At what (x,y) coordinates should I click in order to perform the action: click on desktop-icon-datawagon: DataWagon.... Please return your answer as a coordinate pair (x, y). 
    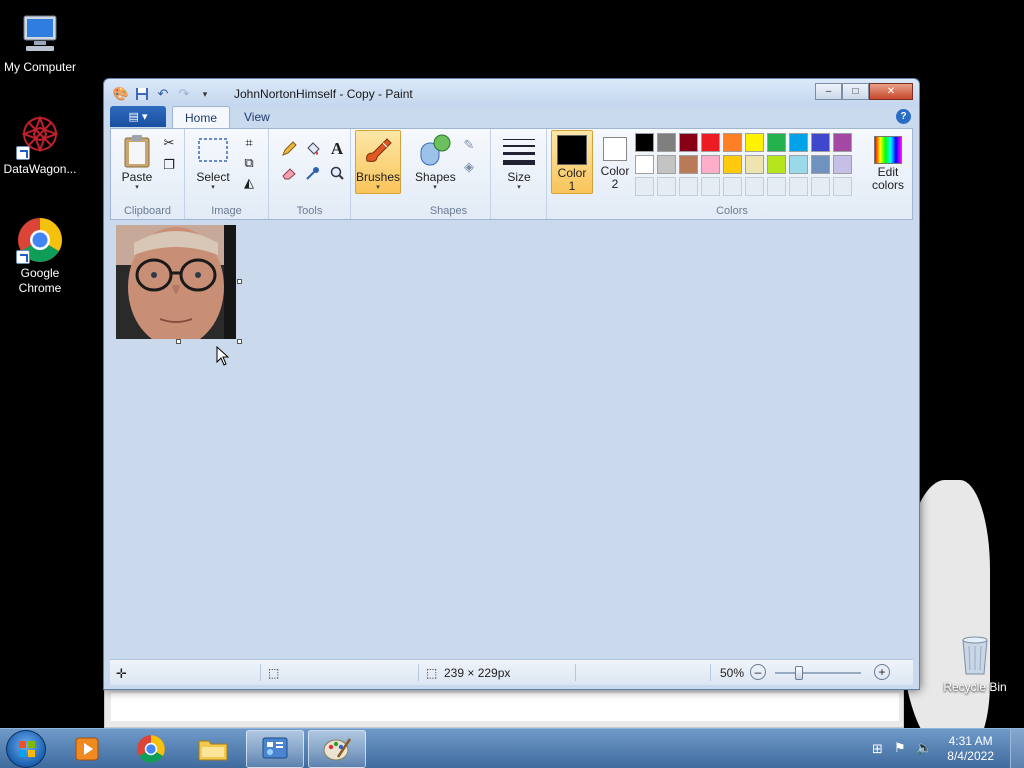
    Looking at the image, I should click on (40, 144).